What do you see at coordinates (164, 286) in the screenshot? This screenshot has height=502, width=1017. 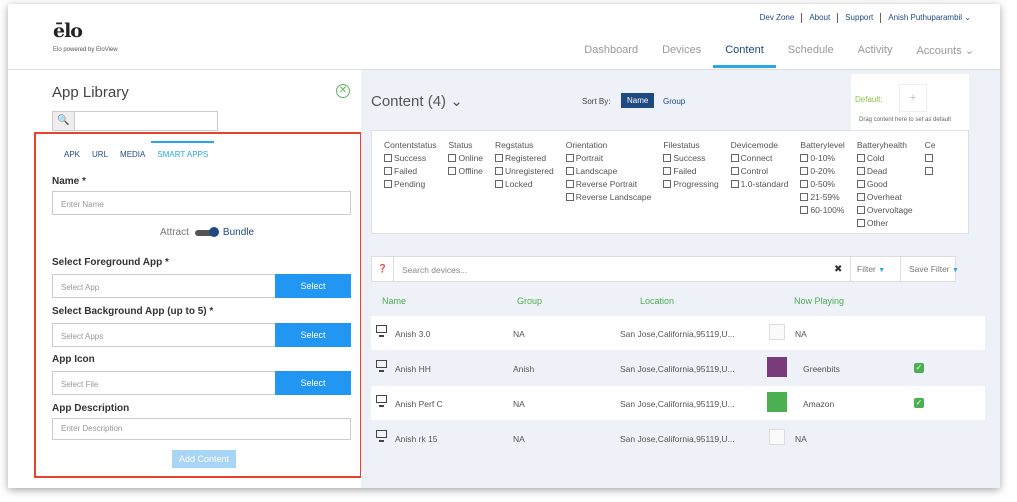 I see `foreground-app-input: Select App` at bounding box center [164, 286].